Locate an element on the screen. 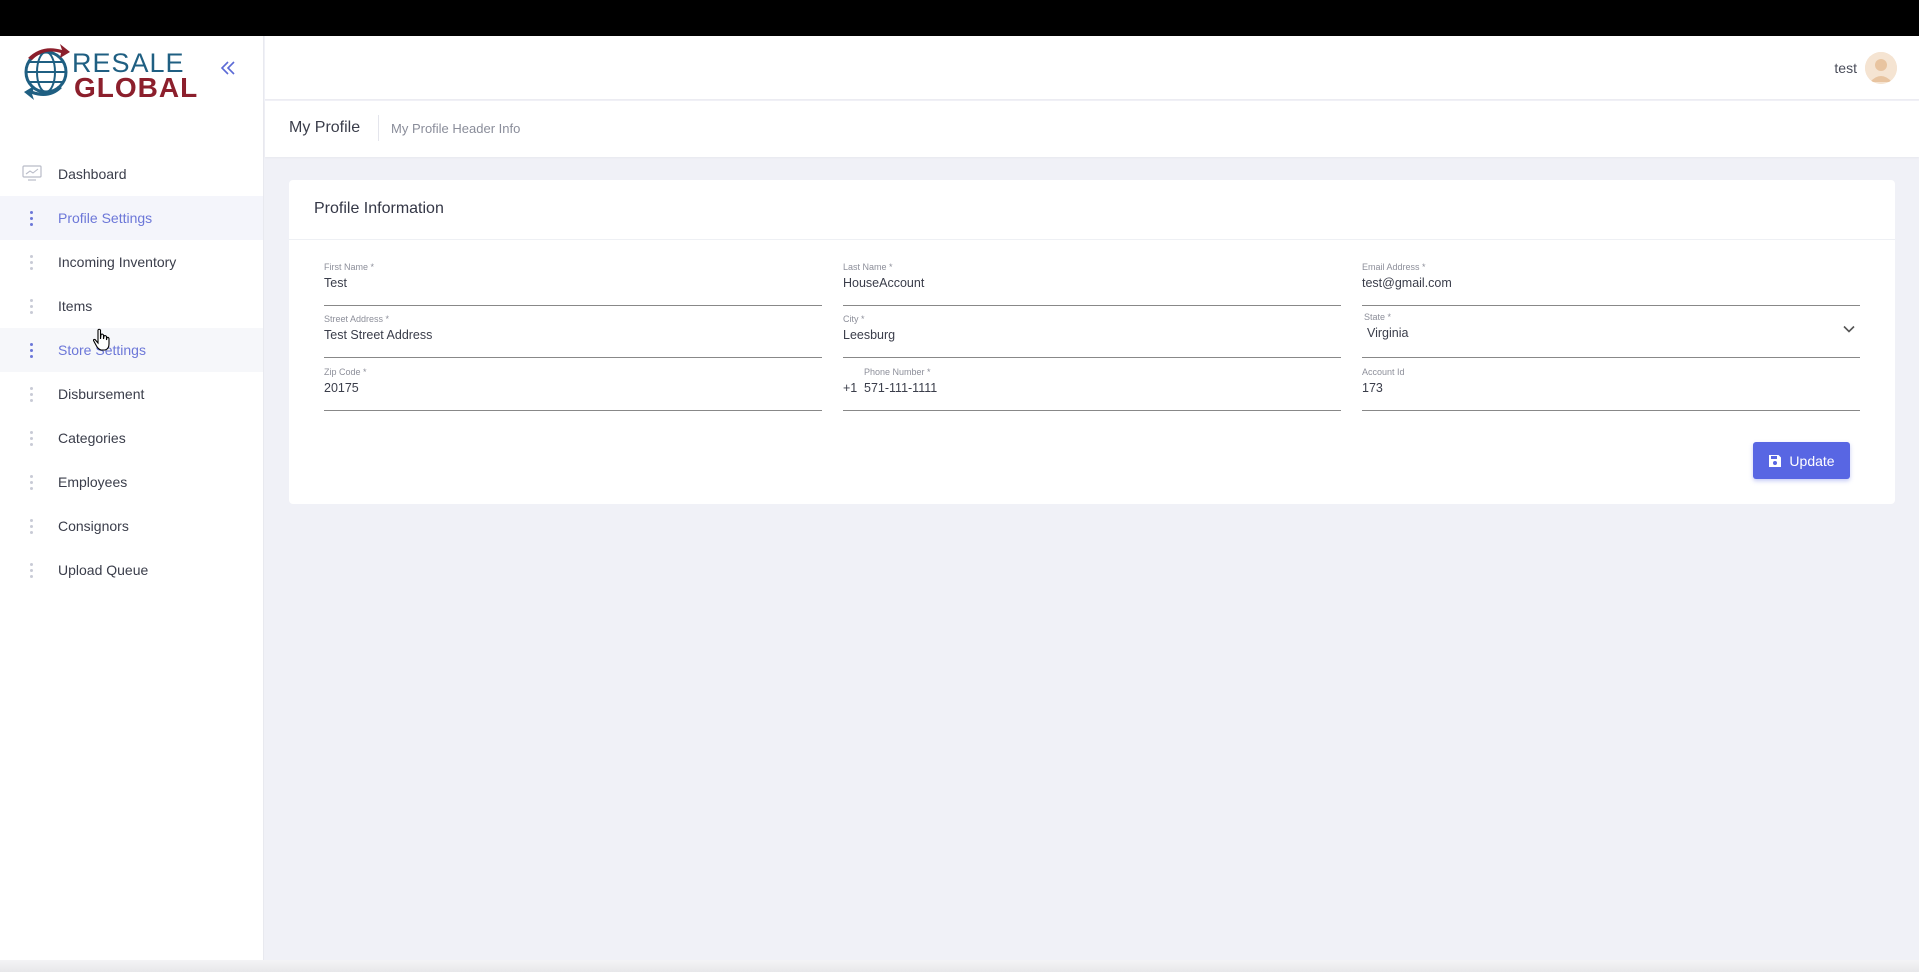 Image resolution: width=1919 pixels, height=972 pixels. brand-logo: RESALE GLOBAL is located at coordinates (109, 72).